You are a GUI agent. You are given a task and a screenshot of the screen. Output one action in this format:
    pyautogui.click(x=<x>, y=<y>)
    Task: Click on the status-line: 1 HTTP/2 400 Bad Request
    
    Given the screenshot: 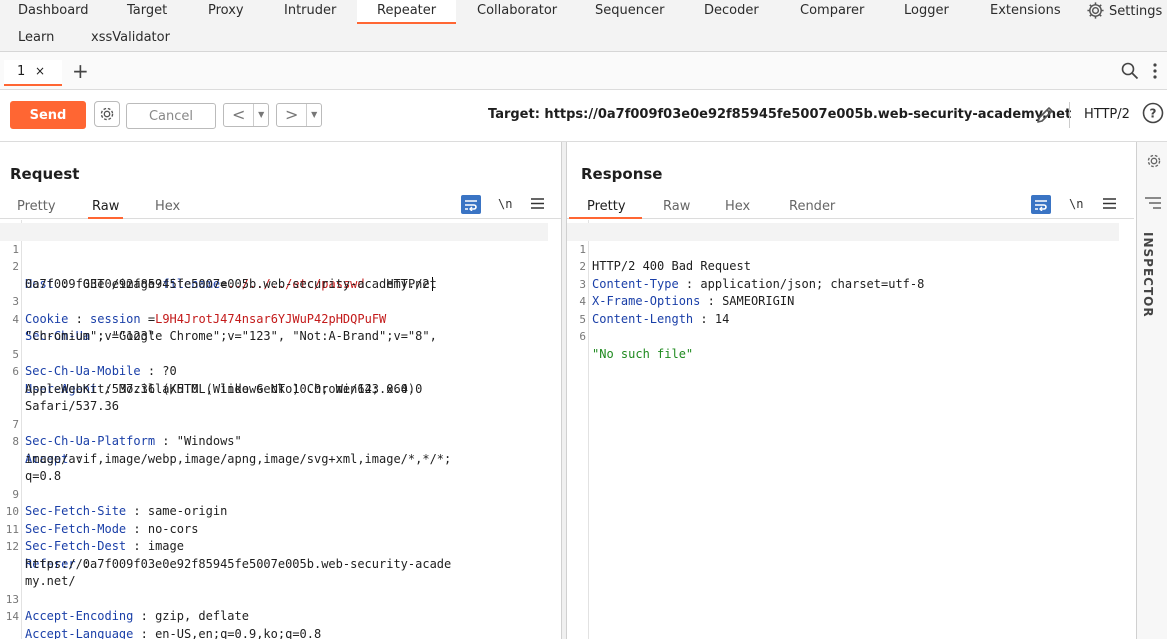 What is the action you would take?
    pyautogui.click(x=843, y=248)
    